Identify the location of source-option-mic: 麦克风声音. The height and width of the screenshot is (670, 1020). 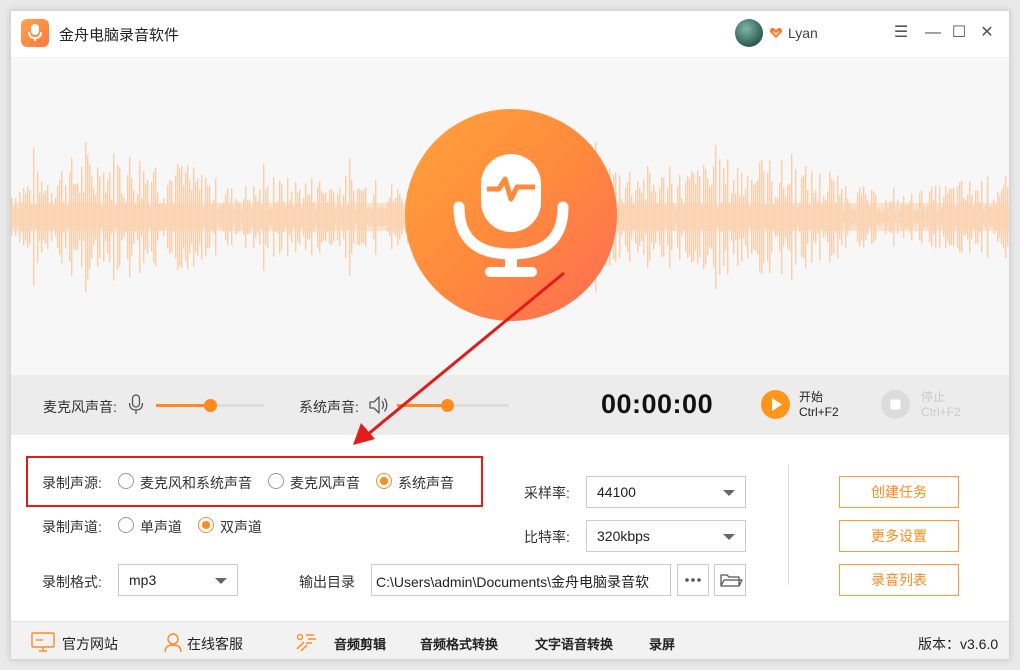
(325, 483).